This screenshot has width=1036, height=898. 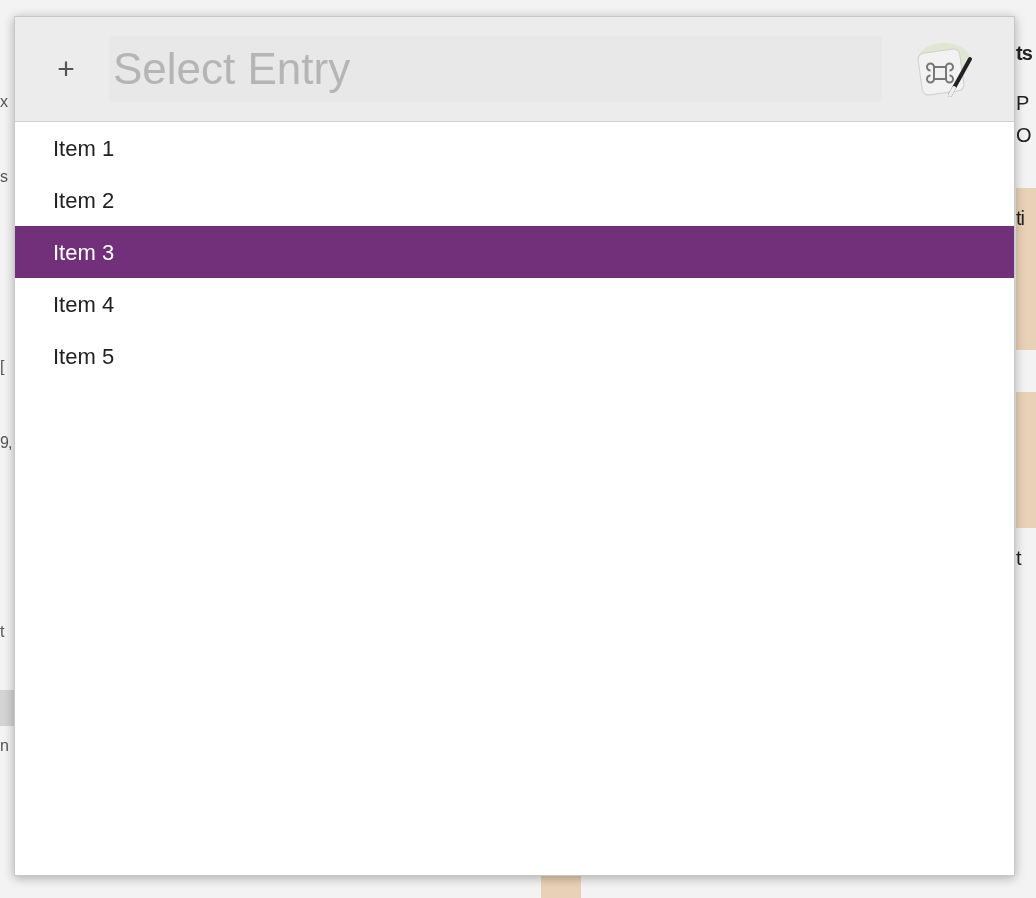 What do you see at coordinates (2, 367) in the screenshot?
I see `text-fragment: [` at bounding box center [2, 367].